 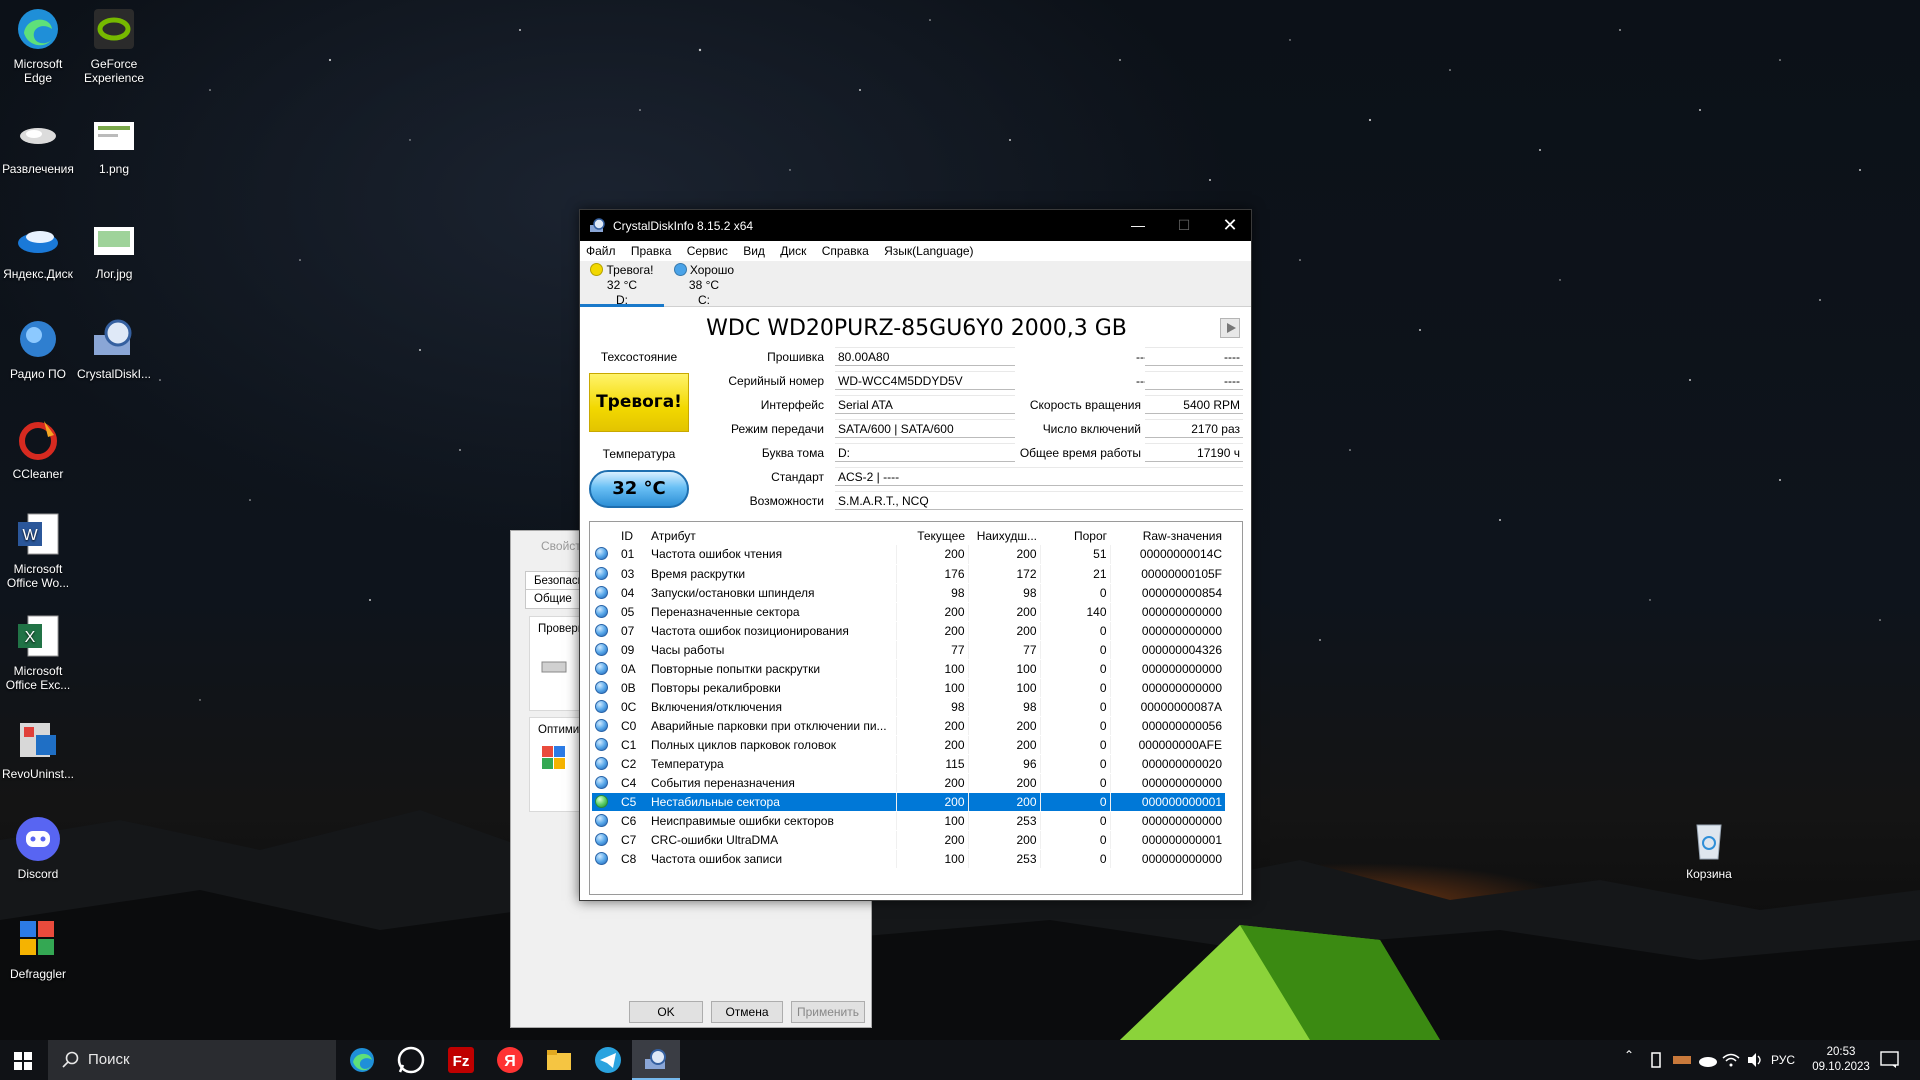 What do you see at coordinates (38, 248) in the screenshot?
I see `desktop-icon-yandex-disk: Яндекс.Диск` at bounding box center [38, 248].